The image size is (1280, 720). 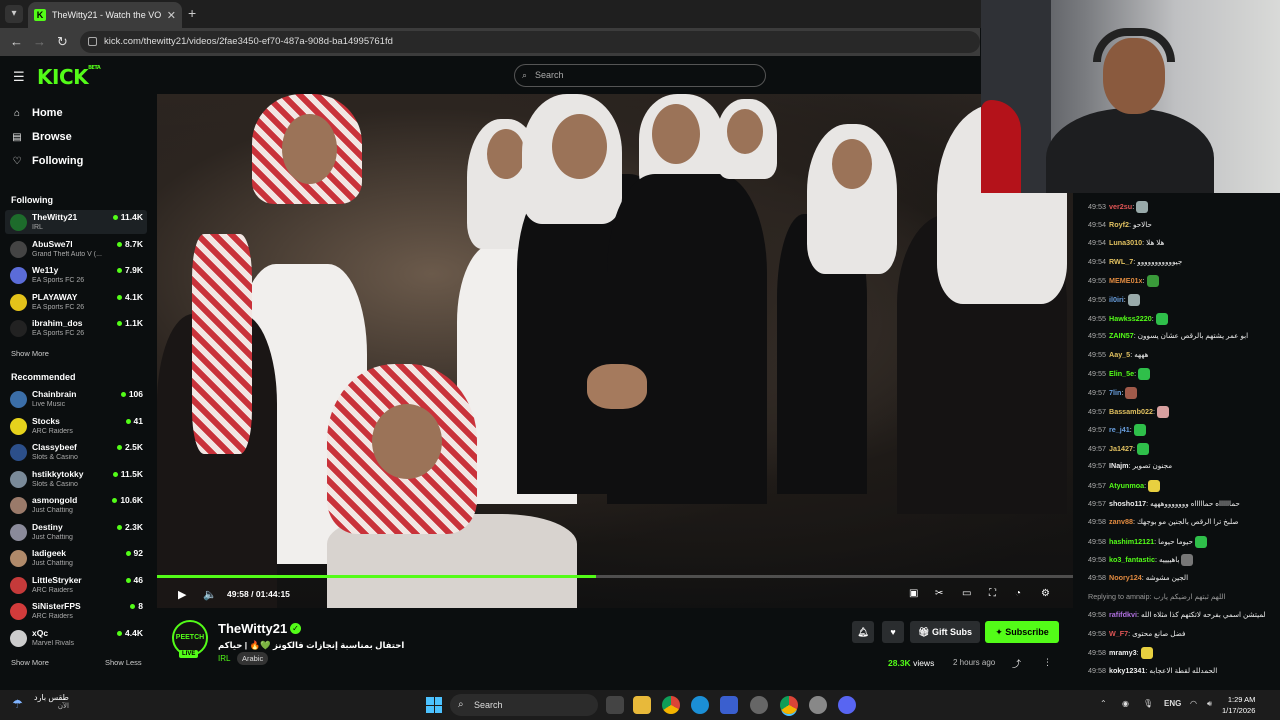 What do you see at coordinates (759, 705) in the screenshot?
I see `app-icon` at bounding box center [759, 705].